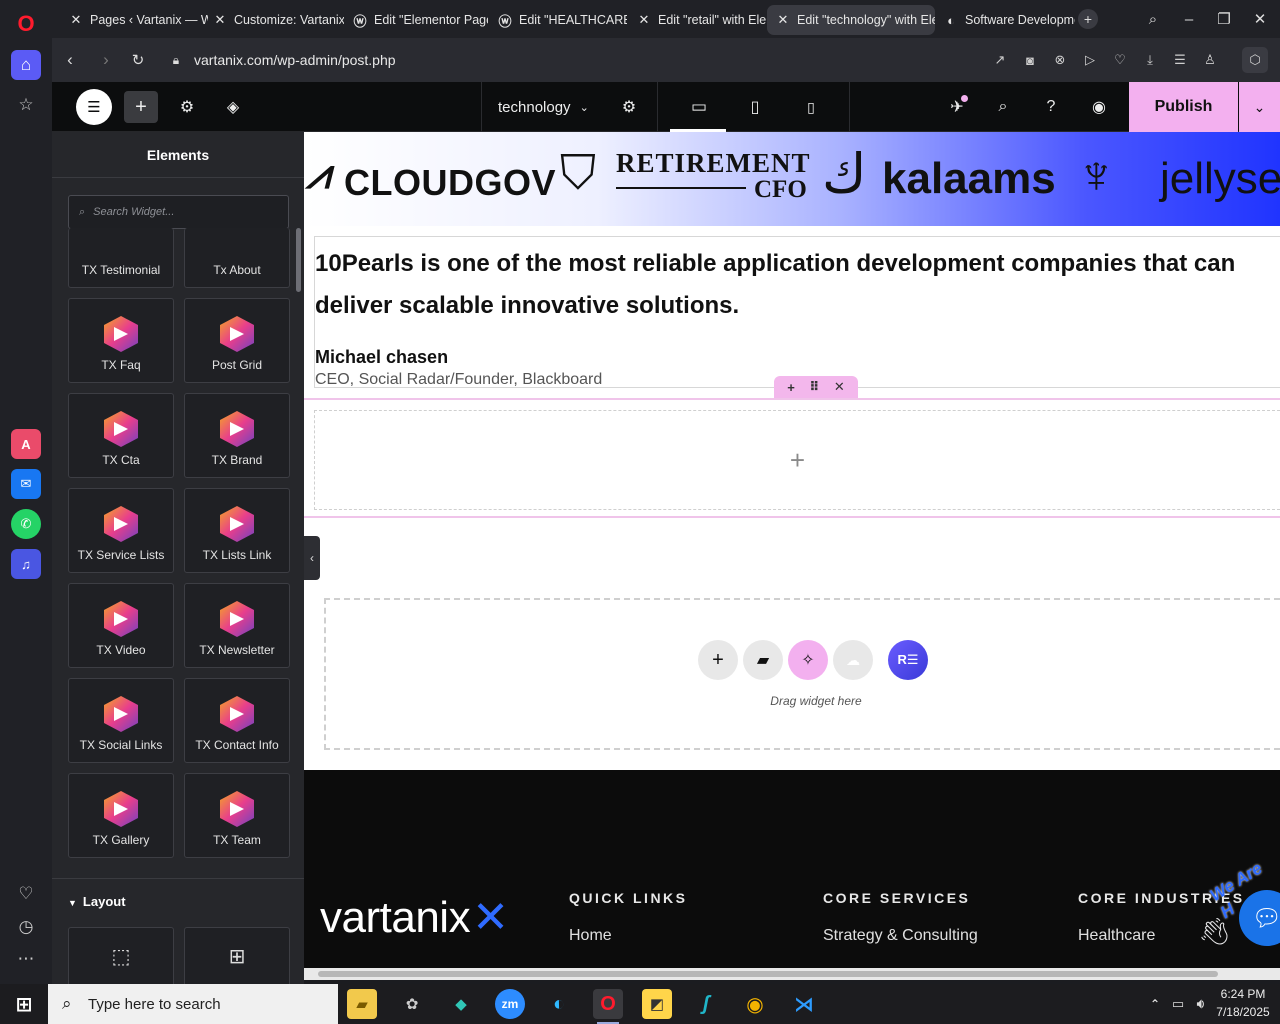  I want to click on heart-icon: ♡, so click(26, 894).